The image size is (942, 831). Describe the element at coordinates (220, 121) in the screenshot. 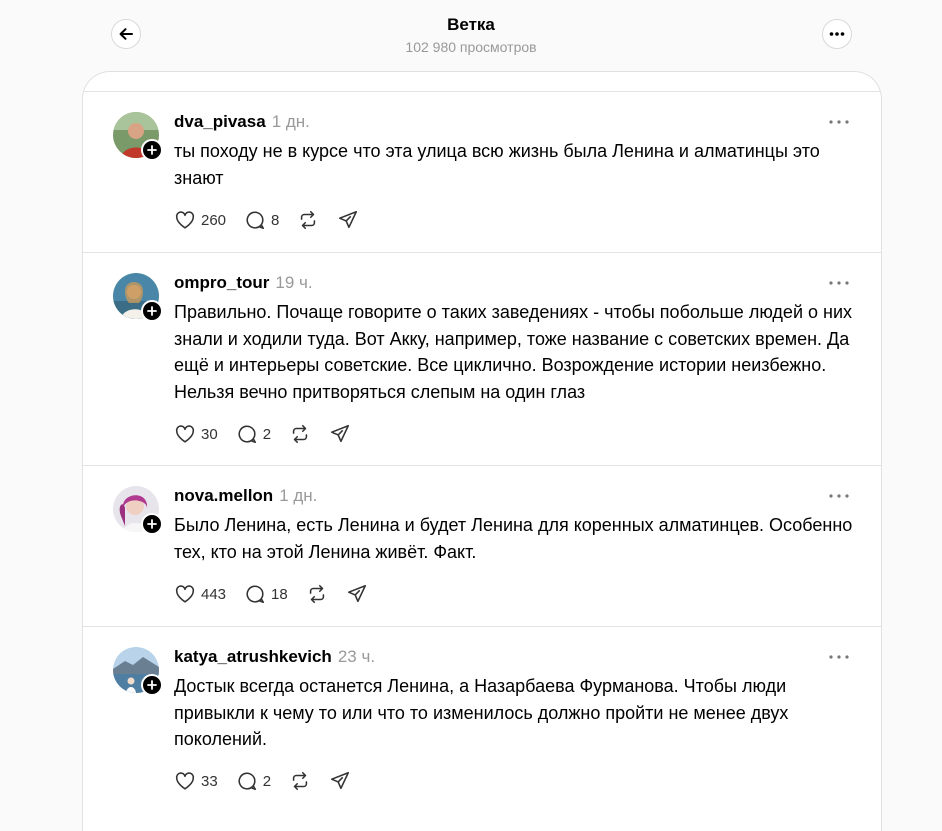

I see `username: dva_pivasa` at that location.